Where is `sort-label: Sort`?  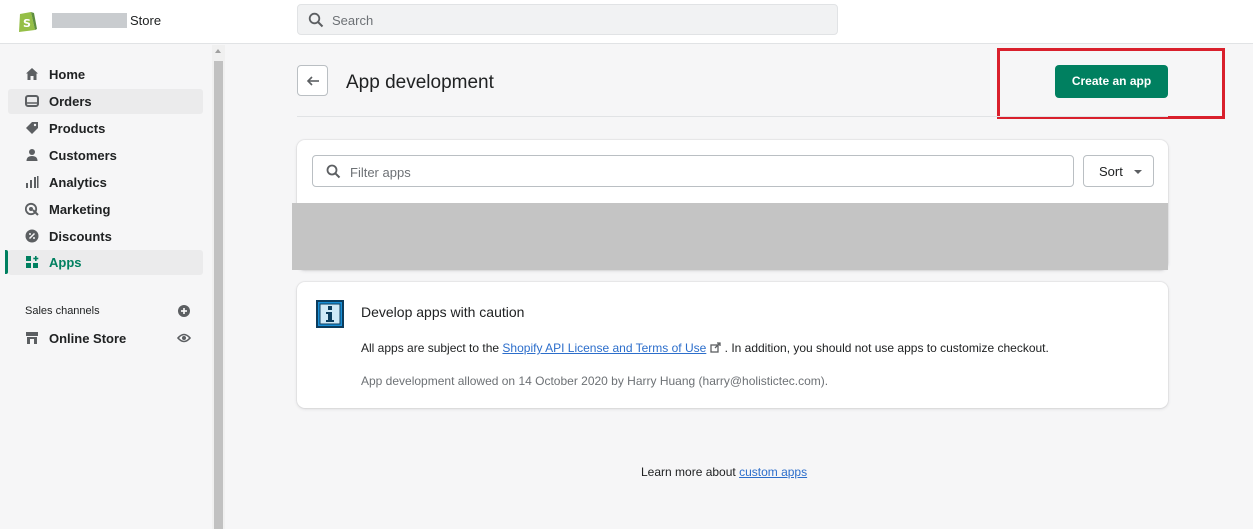 sort-label: Sort is located at coordinates (1111, 171).